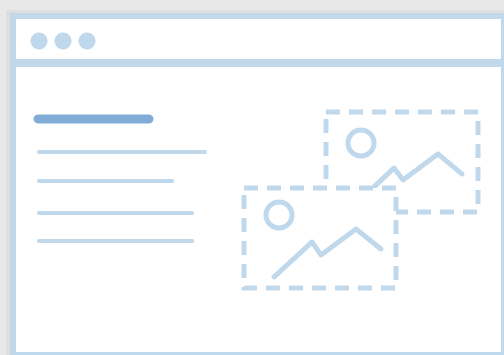 This screenshot has width=504, height=355. I want to click on image-placeholder-frame, so click(320, 238).